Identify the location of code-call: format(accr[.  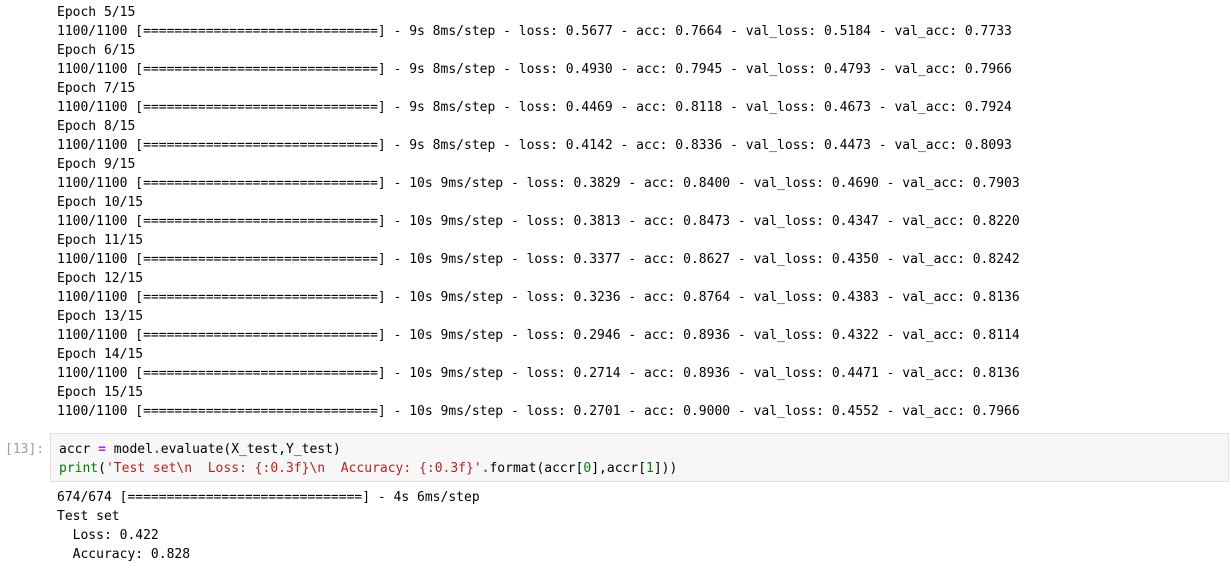
(536, 468).